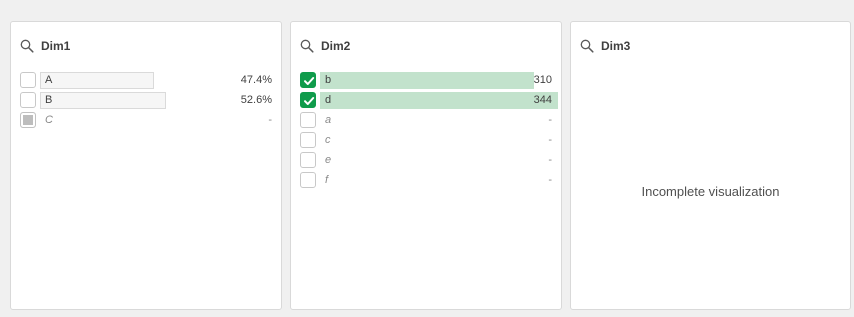 The image size is (854, 317). I want to click on value-list: A 47.4% B 52.6% C -, so click(146, 100).